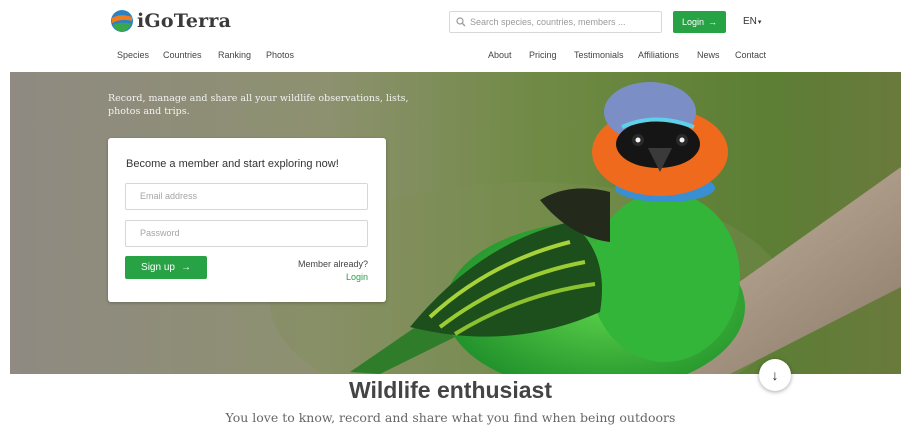  What do you see at coordinates (184, 21) in the screenshot?
I see `logo-text: iGoTerra` at bounding box center [184, 21].